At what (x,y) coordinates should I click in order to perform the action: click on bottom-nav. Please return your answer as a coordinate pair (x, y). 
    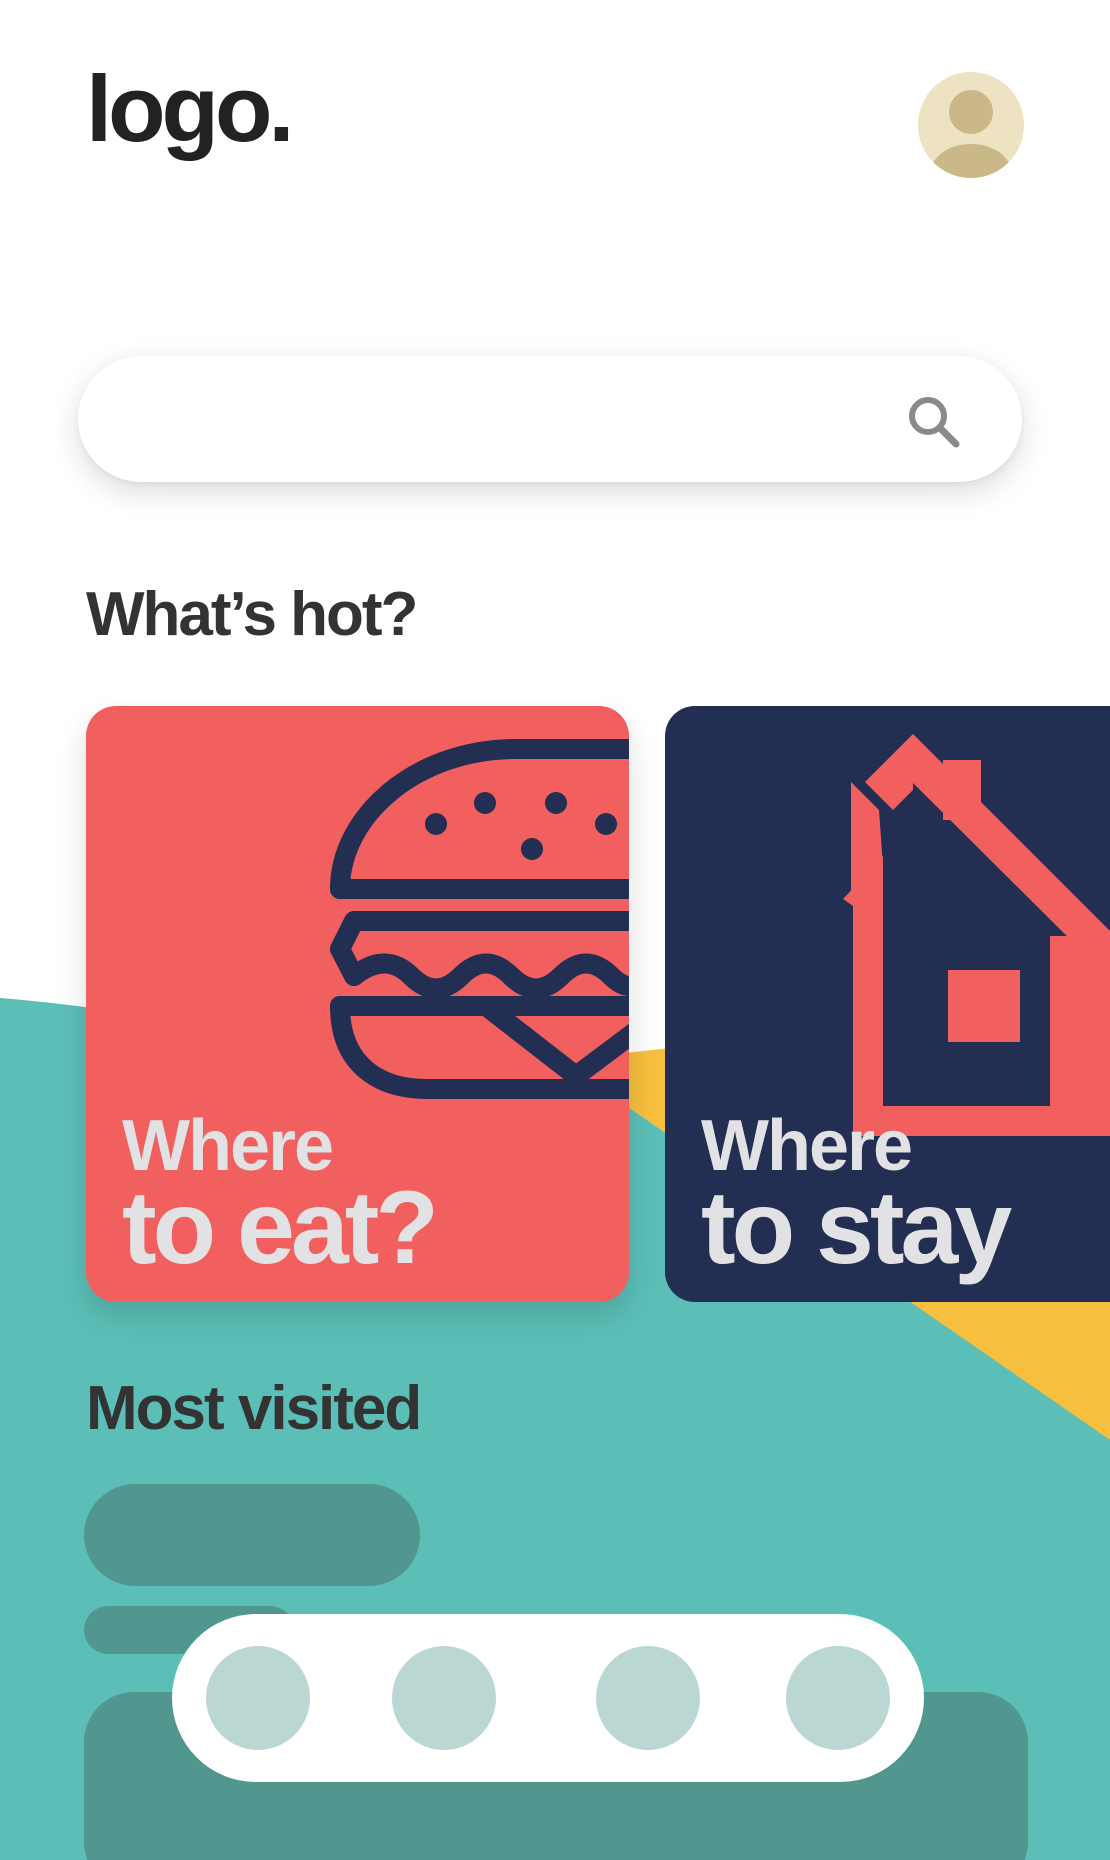
    Looking at the image, I should click on (548, 1698).